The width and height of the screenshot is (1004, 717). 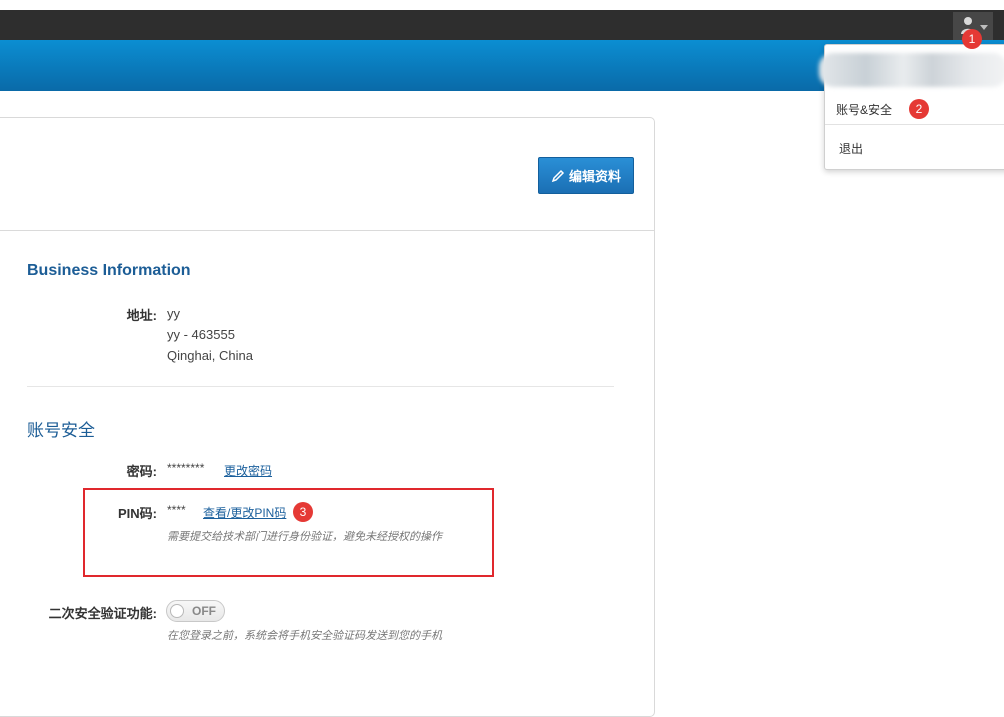 What do you see at coordinates (141, 471) in the screenshot?
I see `password-label: 密码:` at bounding box center [141, 471].